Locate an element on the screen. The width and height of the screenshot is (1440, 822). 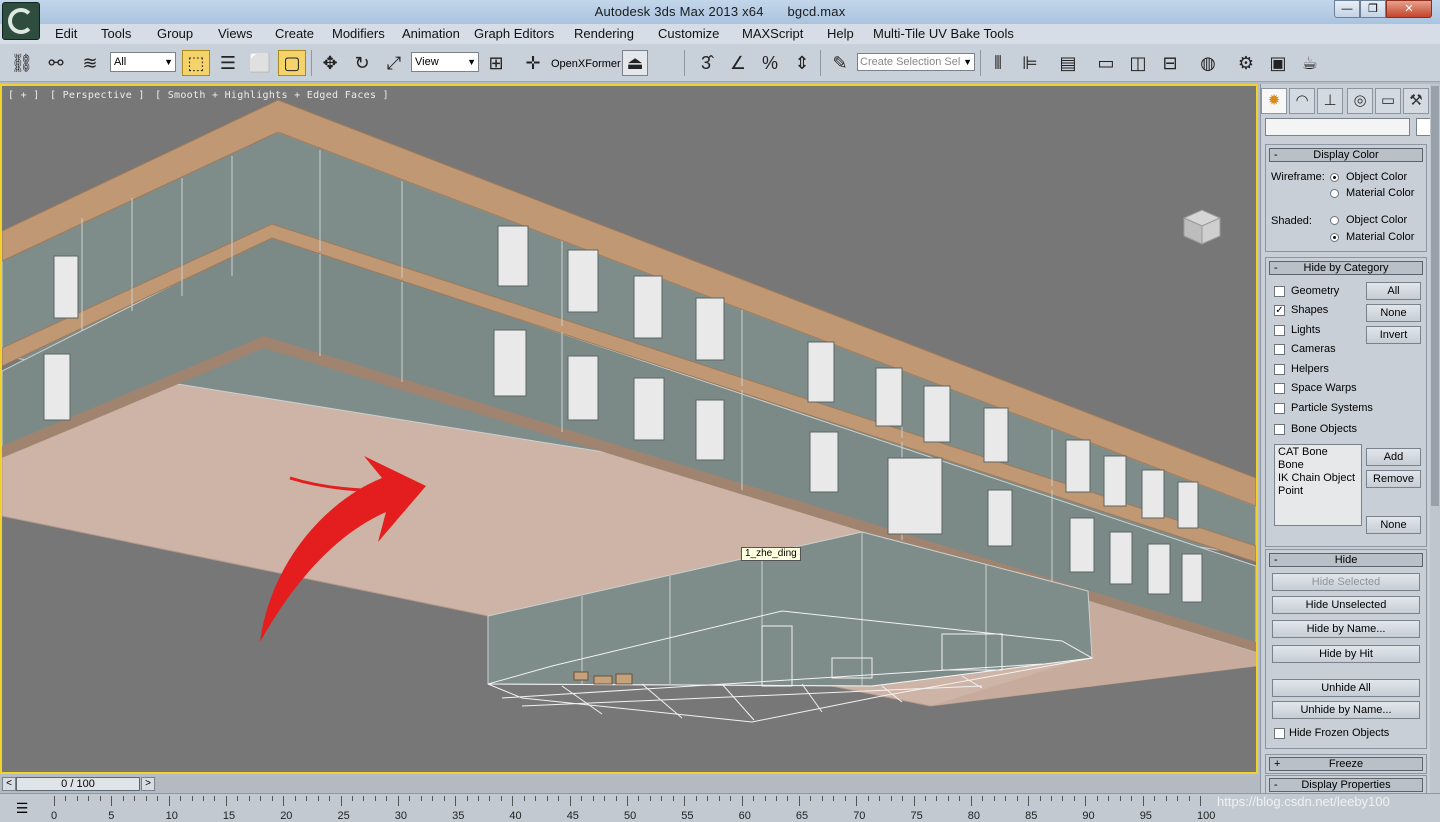
select-and-scale-icon: ⤢ is located at coordinates (394, 63).